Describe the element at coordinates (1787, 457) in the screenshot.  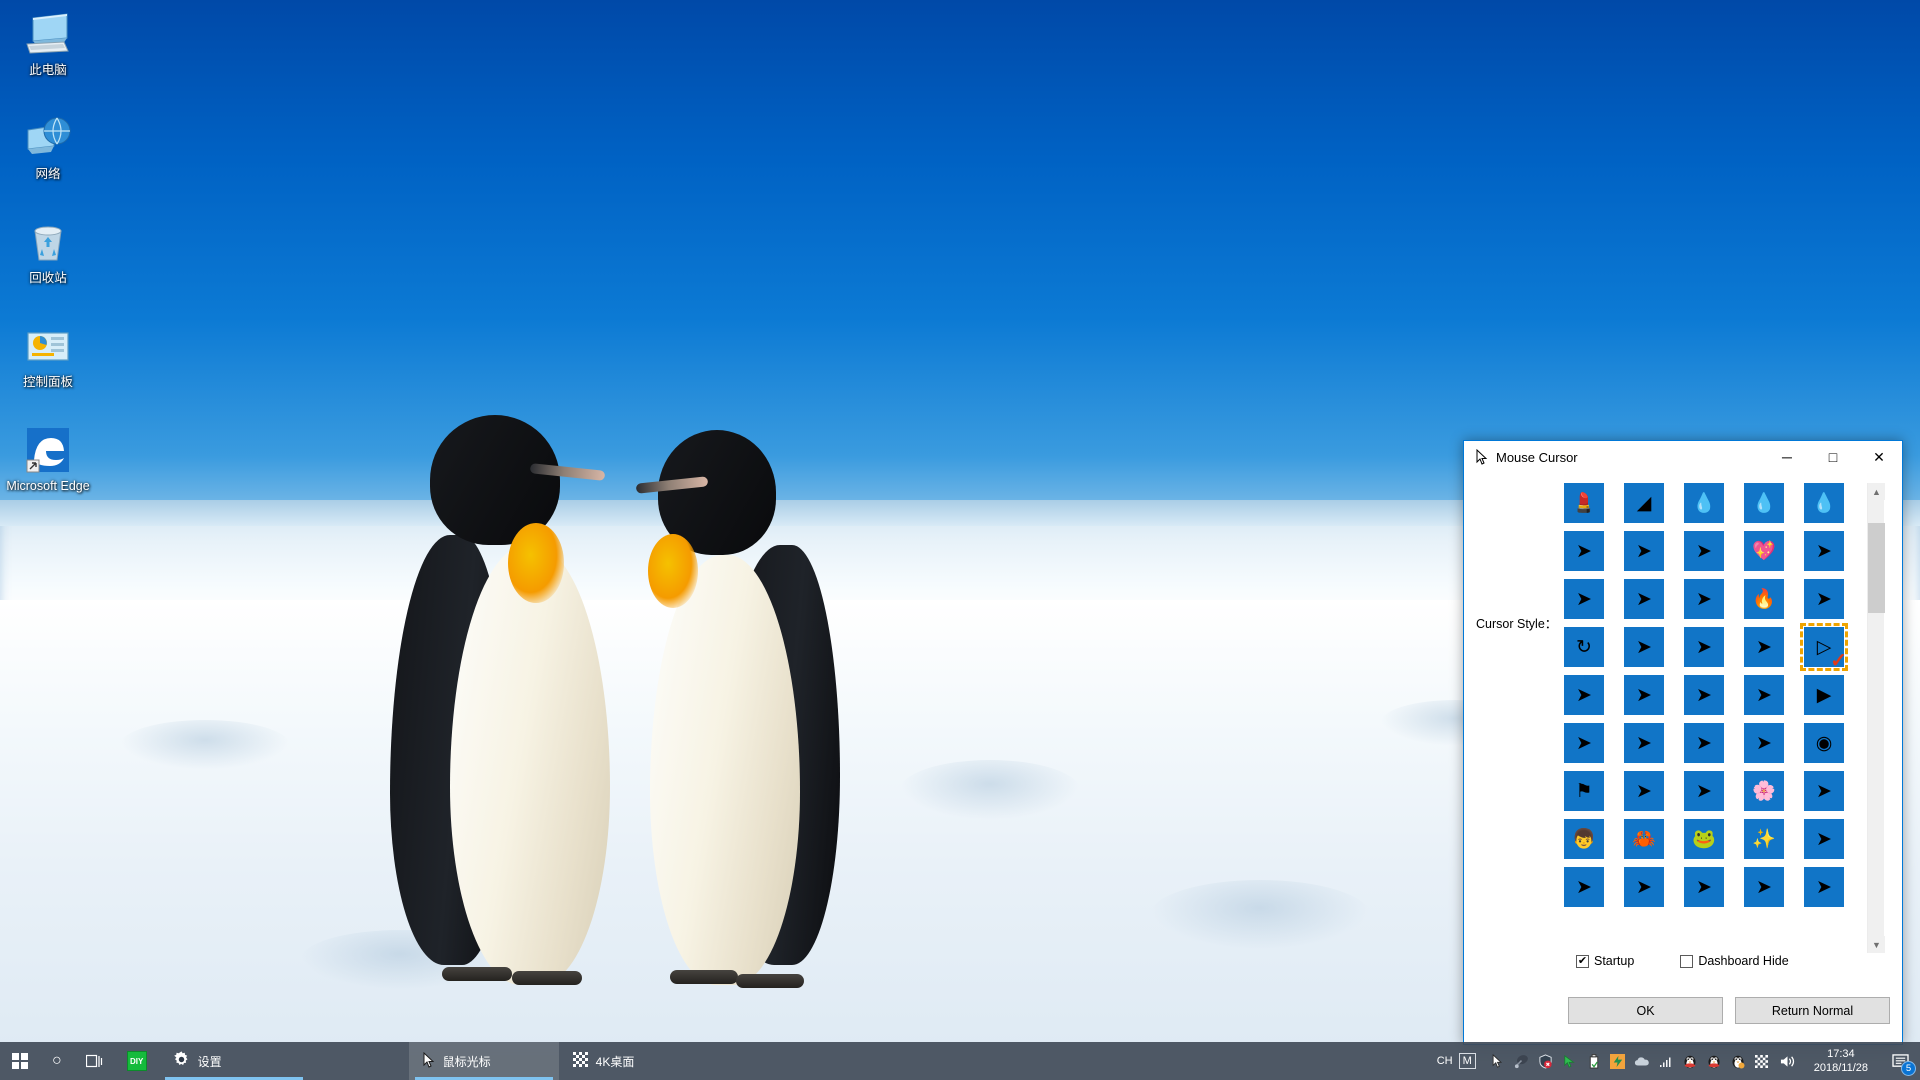
I see `minimize-button: ─` at that location.